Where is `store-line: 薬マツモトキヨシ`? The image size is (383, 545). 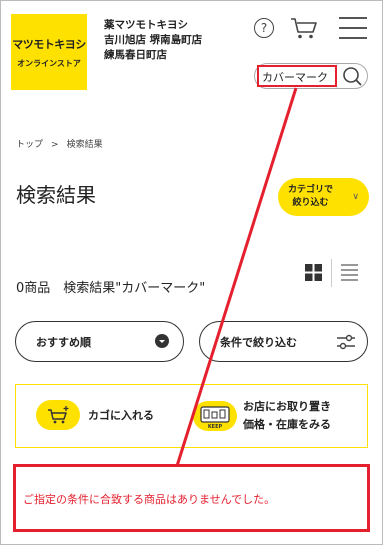 store-line: 薬マツモトキヨシ is located at coordinates (146, 25).